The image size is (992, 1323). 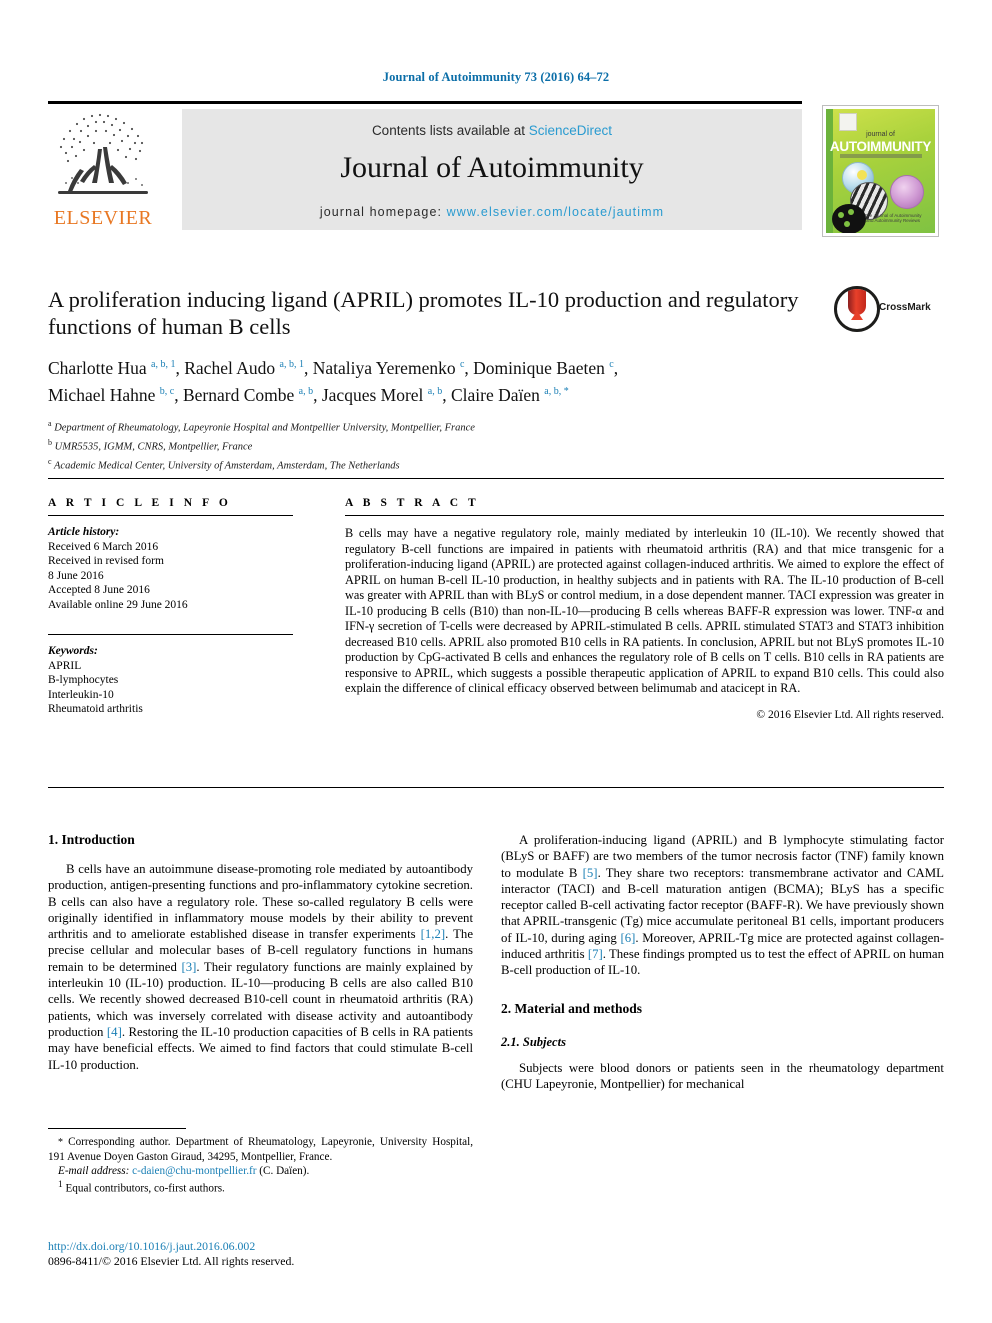 What do you see at coordinates (412, 503) in the screenshot?
I see `abstract-heading: A B S T R A C T` at bounding box center [412, 503].